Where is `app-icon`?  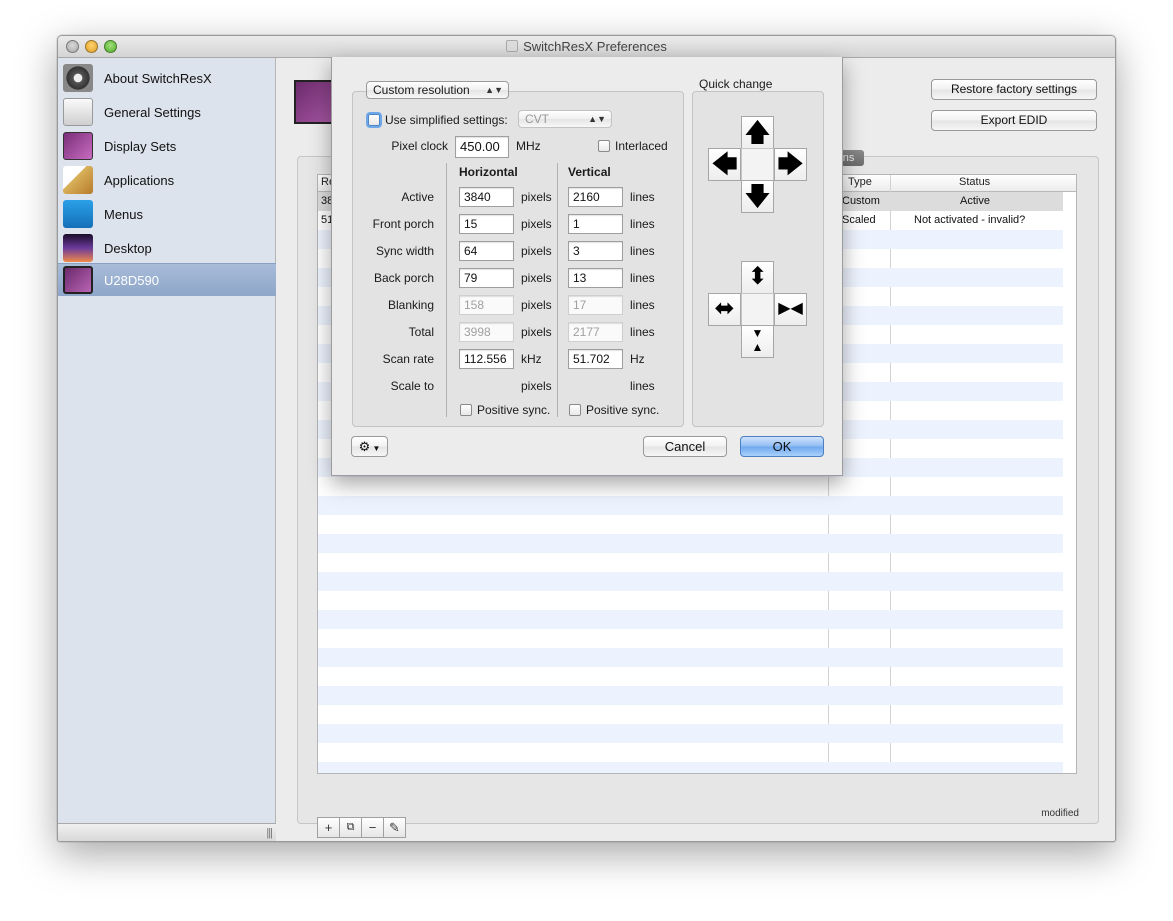 app-icon is located at coordinates (512, 46).